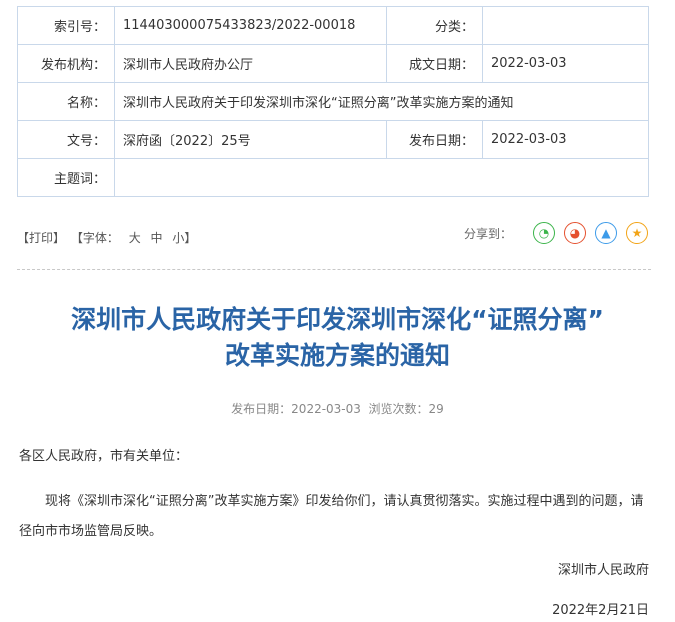 The height and width of the screenshot is (622, 675). What do you see at coordinates (544, 233) in the screenshot?
I see `wechat-icon: ◔` at bounding box center [544, 233].